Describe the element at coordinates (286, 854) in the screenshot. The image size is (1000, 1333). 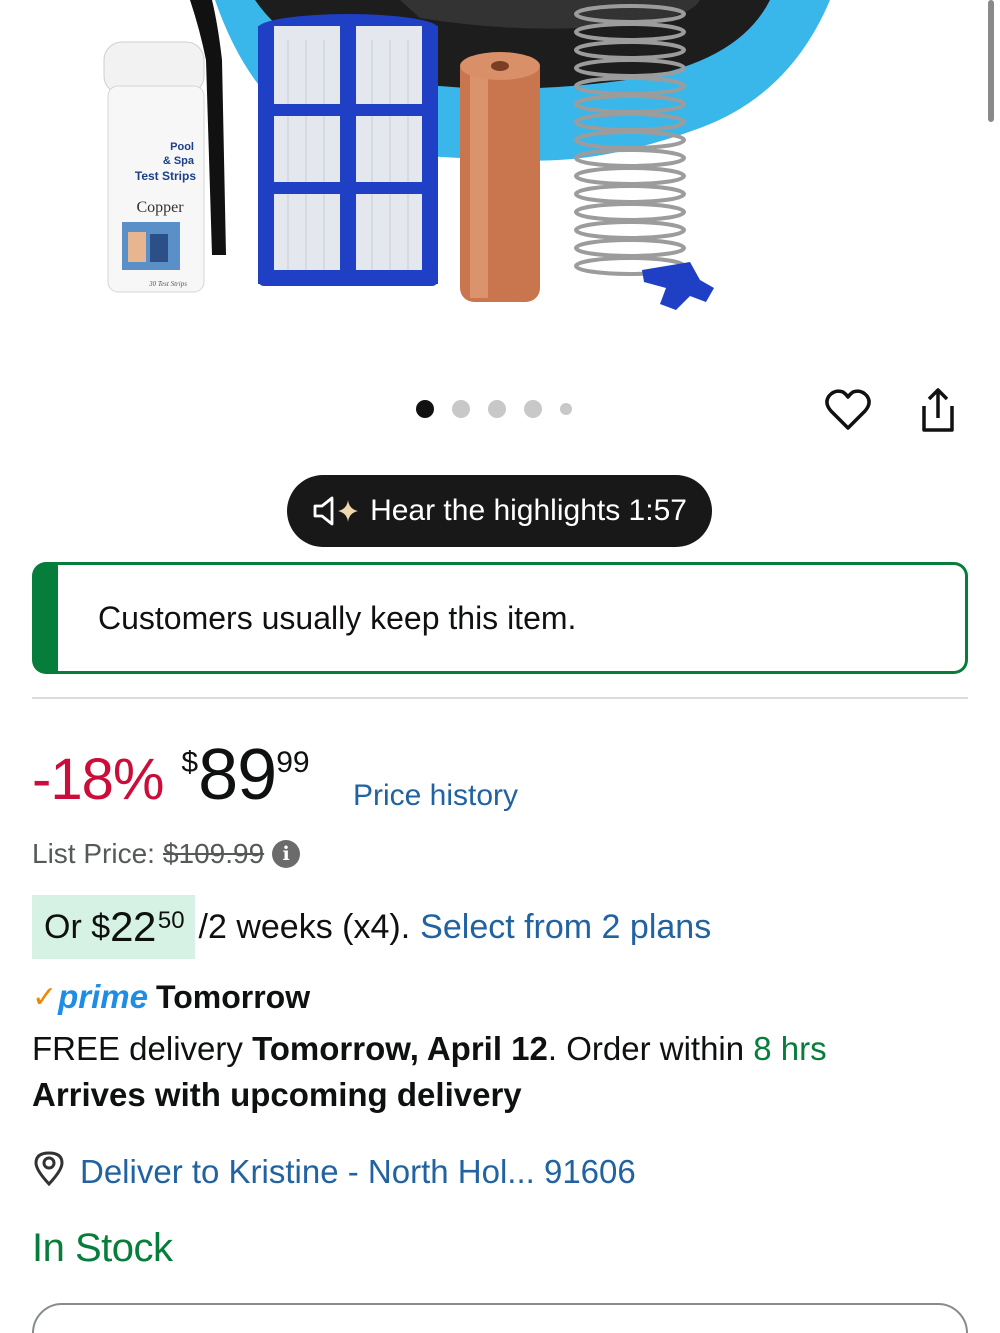
I see `info-icon: i` at that location.